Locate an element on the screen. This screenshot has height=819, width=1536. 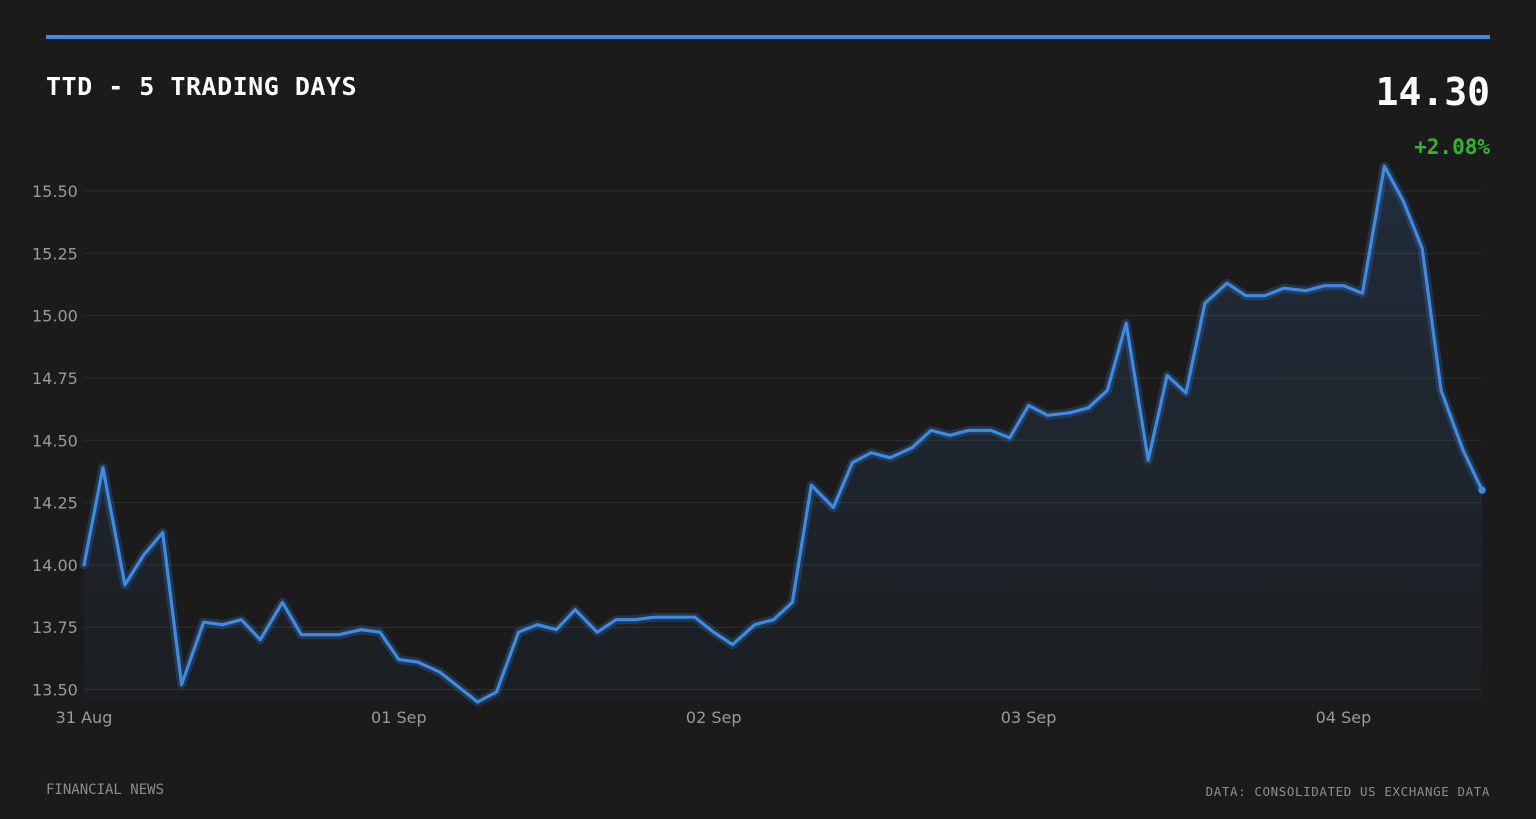
x-tick-label: 04 Sep is located at coordinates (1344, 717).